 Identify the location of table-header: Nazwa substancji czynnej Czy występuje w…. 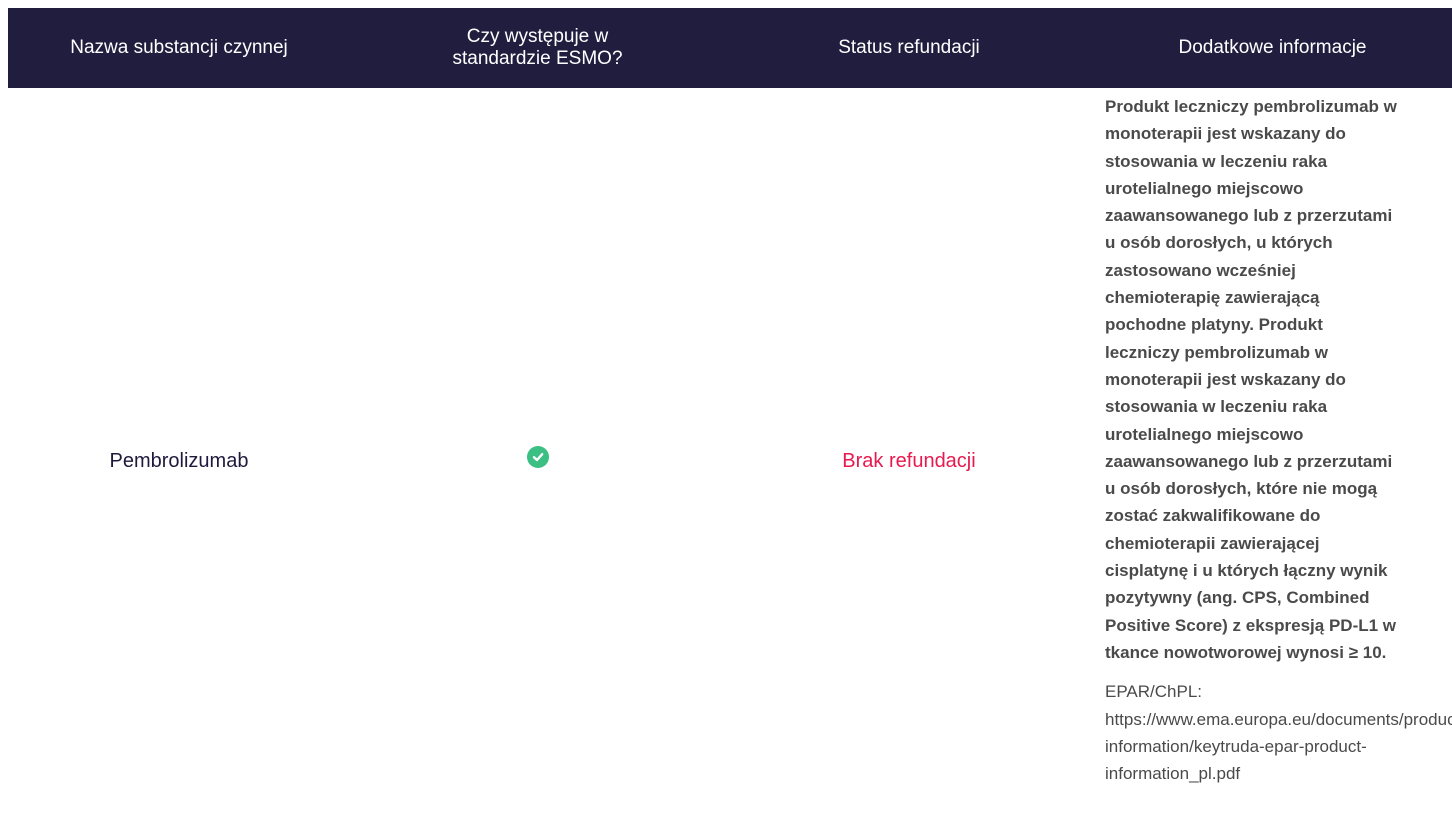
(730, 48).